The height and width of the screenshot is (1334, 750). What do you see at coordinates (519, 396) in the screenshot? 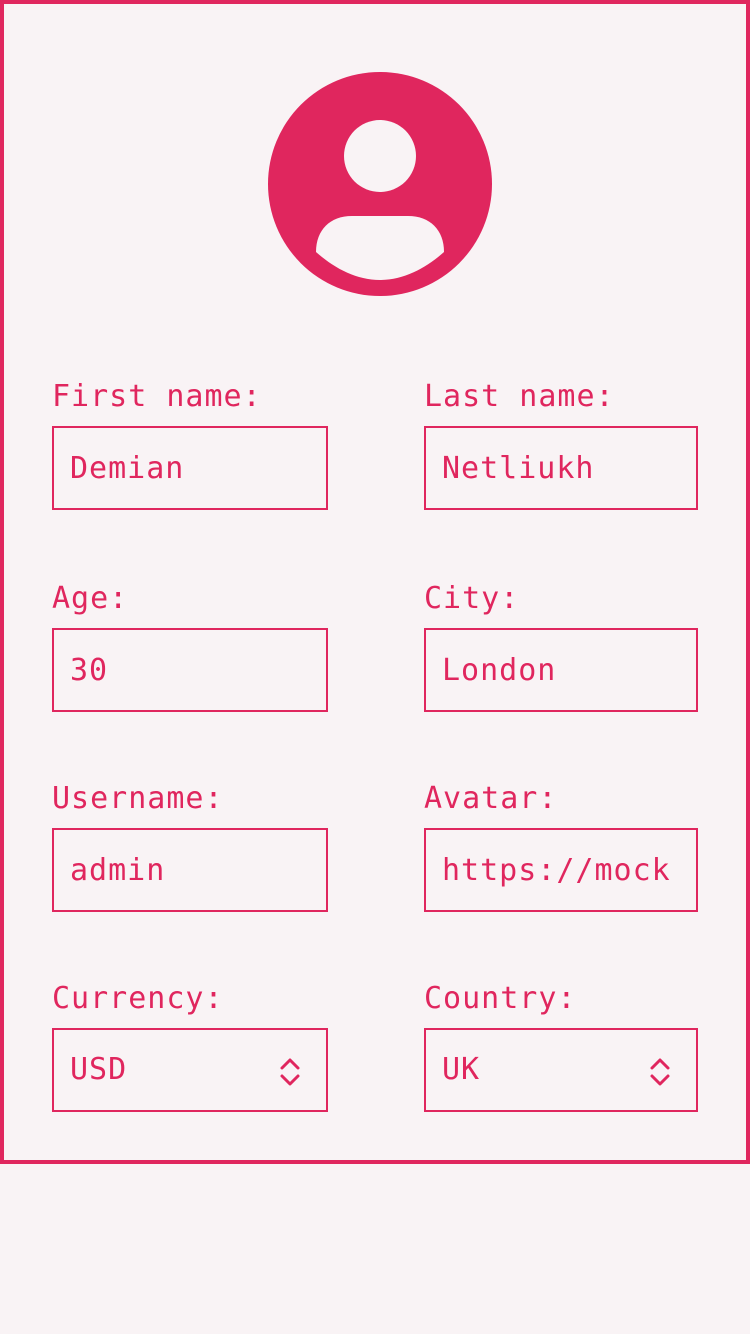
I see `last-name-label: Last name:` at bounding box center [519, 396].